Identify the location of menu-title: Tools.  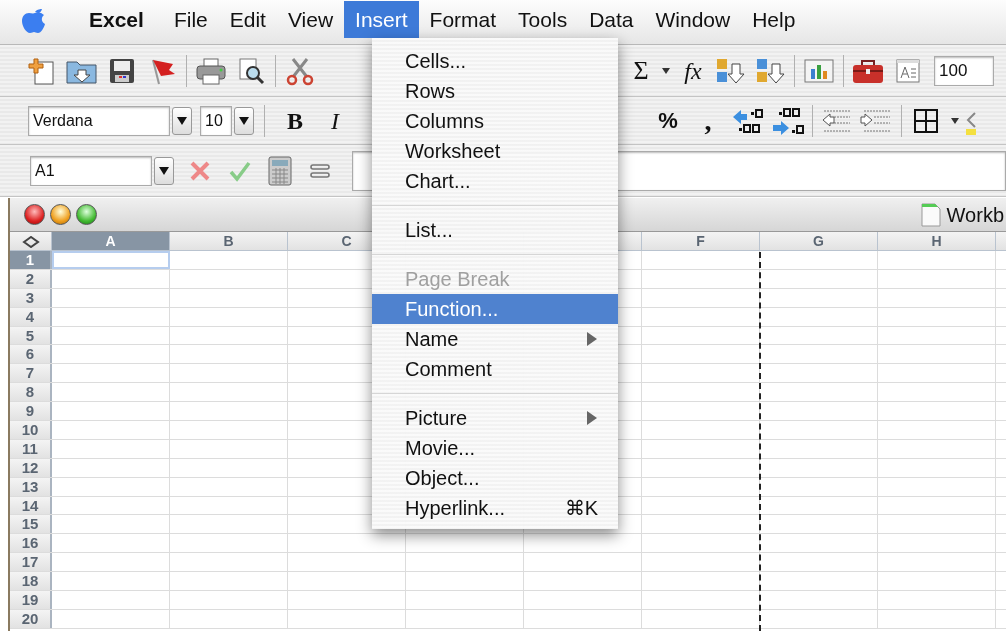
(543, 19).